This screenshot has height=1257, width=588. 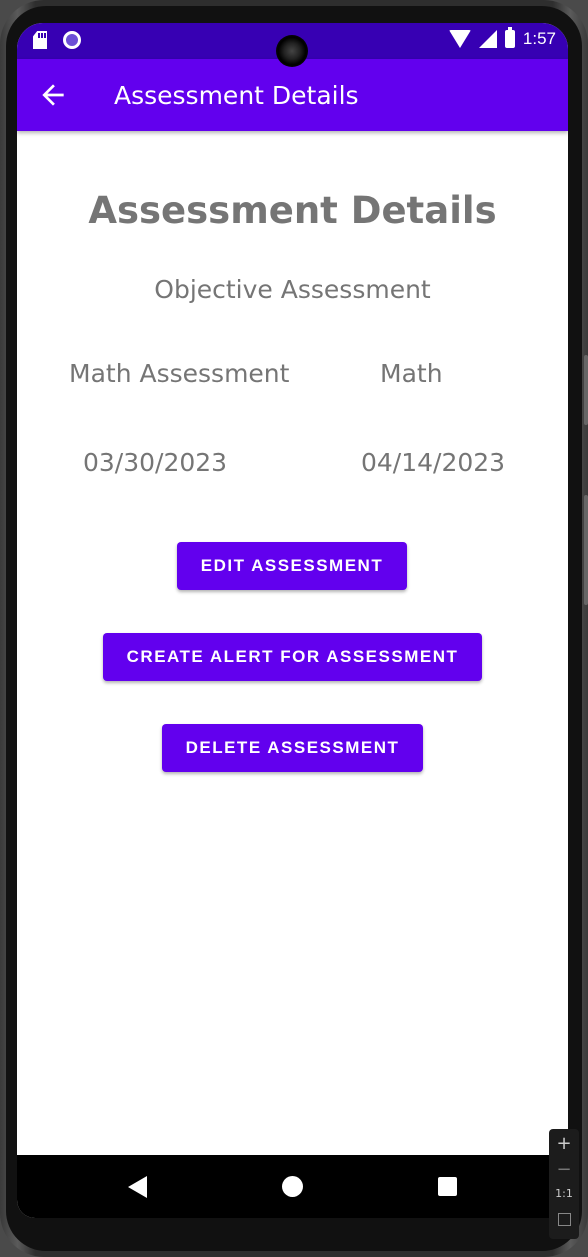 What do you see at coordinates (292, 210) in the screenshot?
I see `page-heading: Assessment Details` at bounding box center [292, 210].